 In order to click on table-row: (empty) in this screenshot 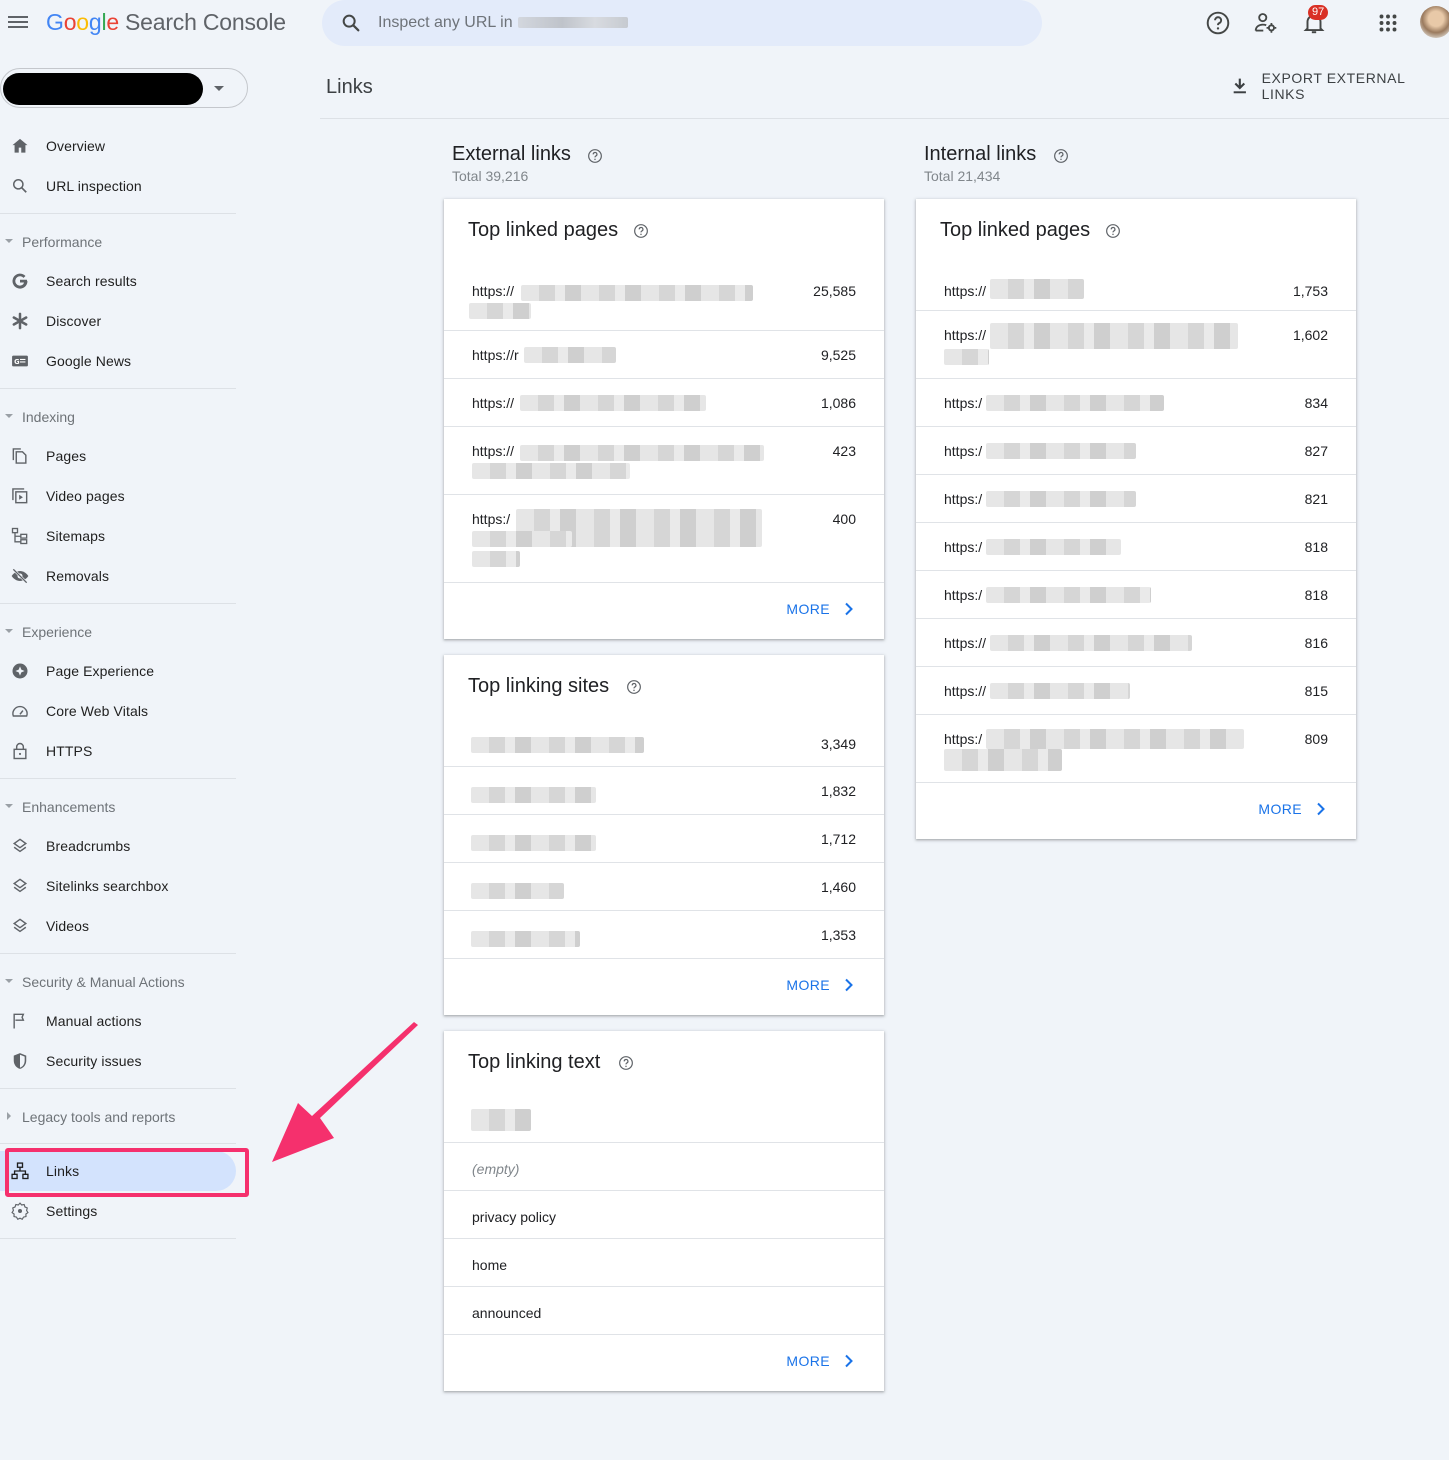, I will do `click(664, 1167)`.